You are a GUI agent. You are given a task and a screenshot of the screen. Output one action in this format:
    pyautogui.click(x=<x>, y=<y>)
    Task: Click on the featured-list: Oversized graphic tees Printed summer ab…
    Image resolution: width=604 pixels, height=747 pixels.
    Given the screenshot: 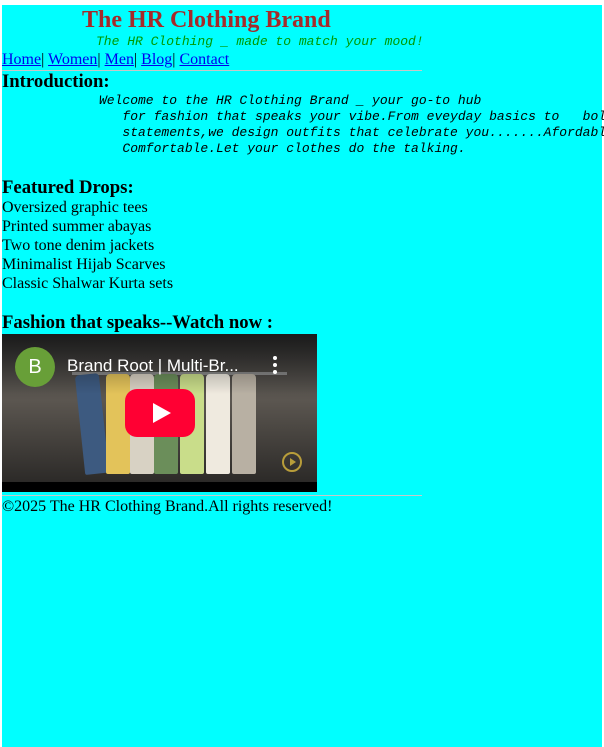 What is the action you would take?
    pyautogui.click(x=87, y=245)
    